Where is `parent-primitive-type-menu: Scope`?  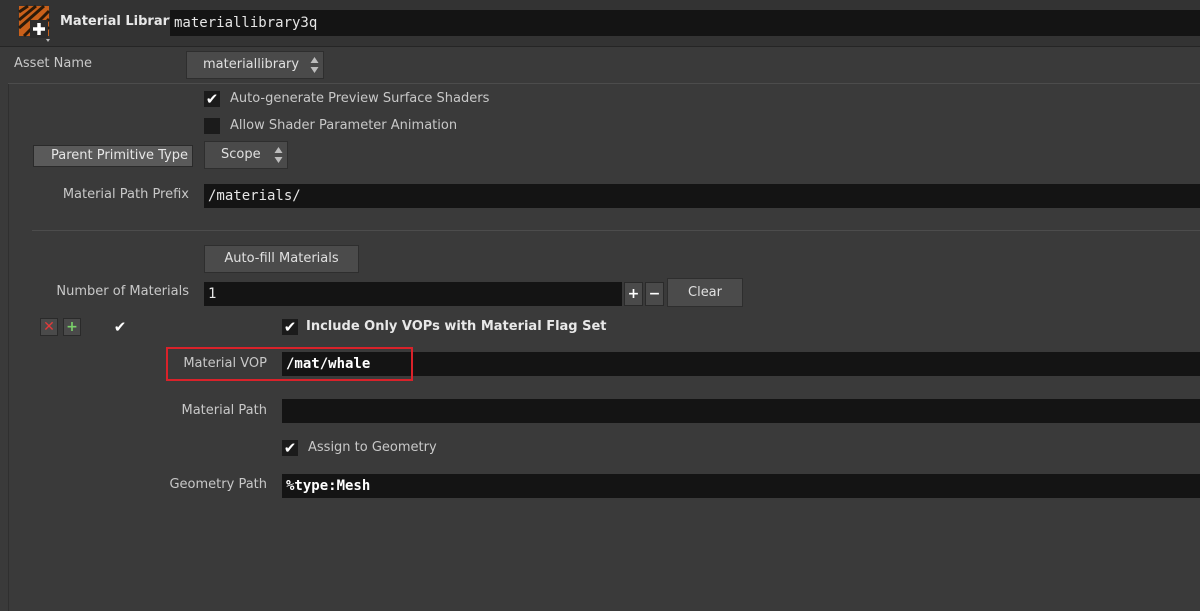 parent-primitive-type-menu: Scope is located at coordinates (246, 155).